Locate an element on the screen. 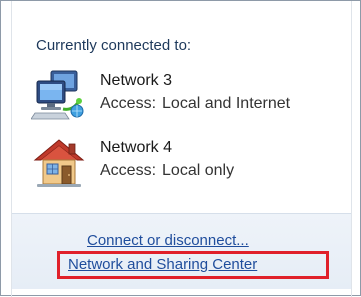 The height and width of the screenshot is (297, 361). access-value: Local only is located at coordinates (198, 170).